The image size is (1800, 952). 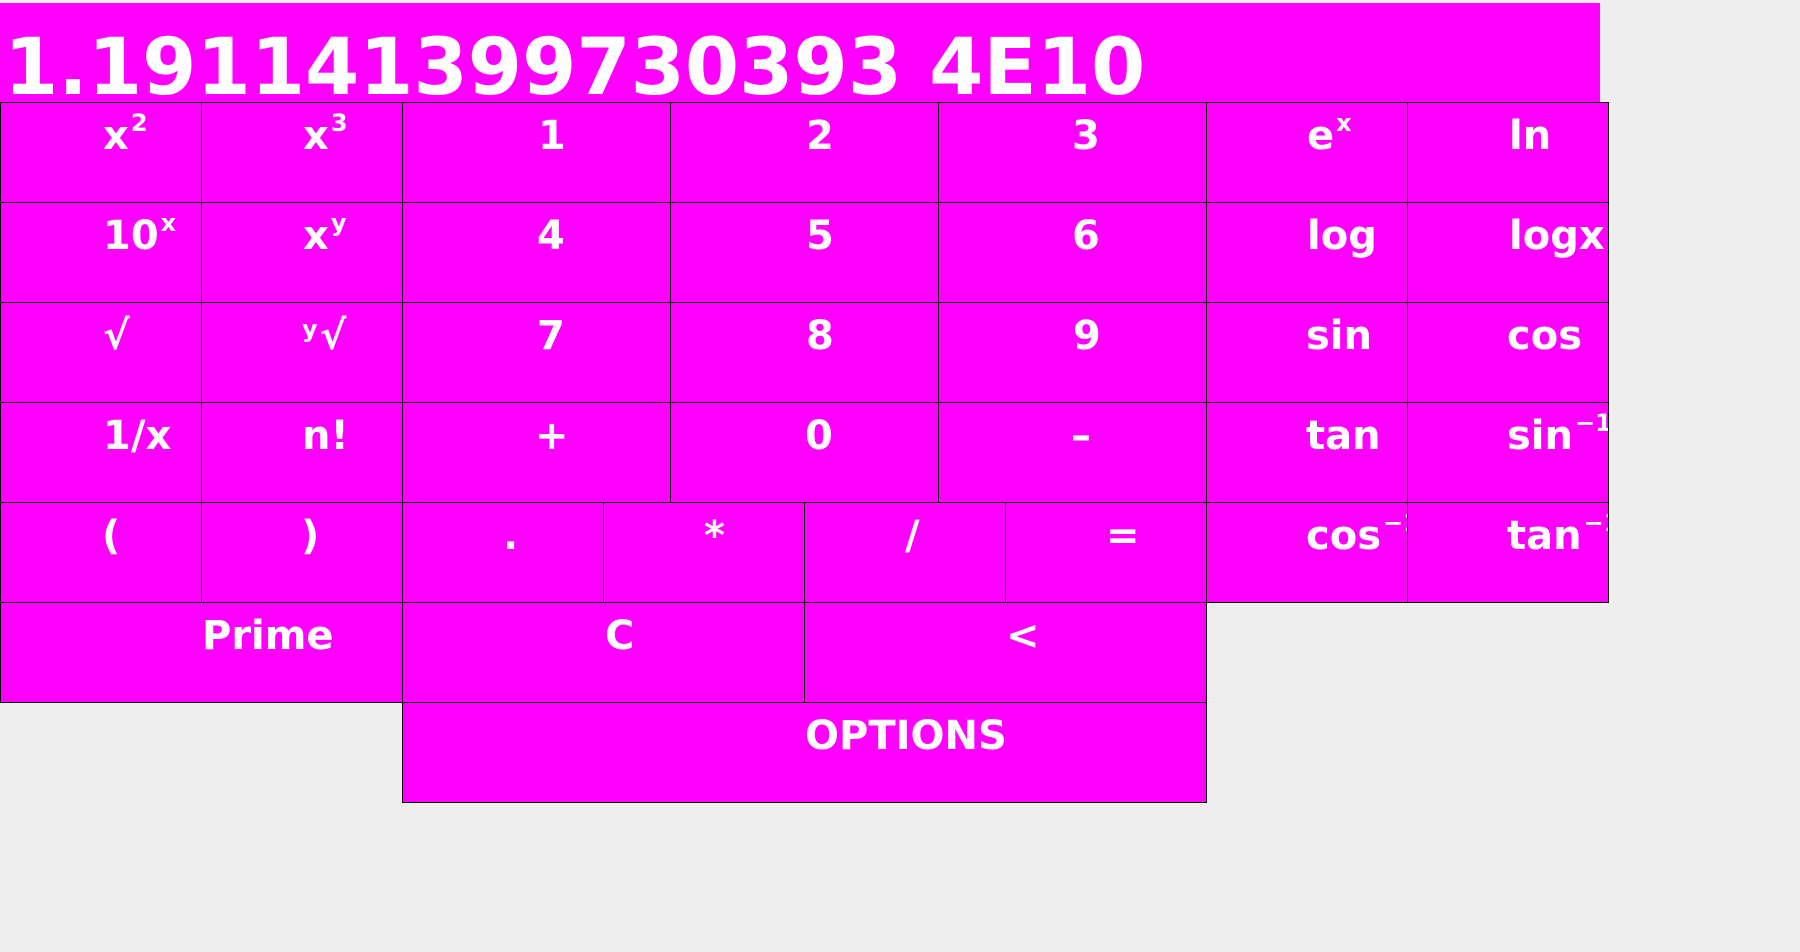 I want to click on y-root-button: y√, so click(x=302, y=352).